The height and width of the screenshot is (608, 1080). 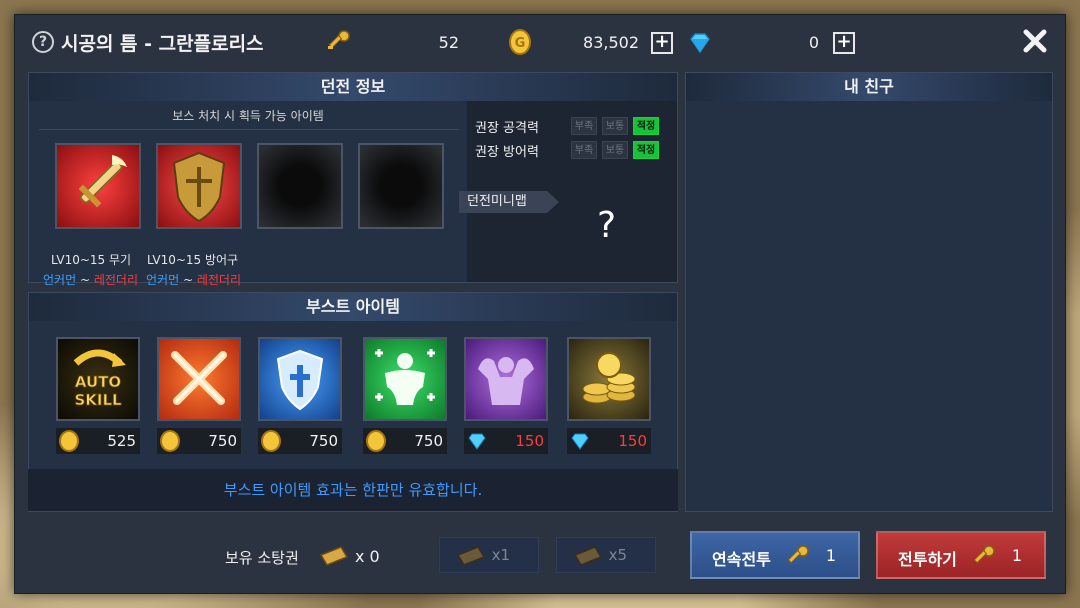 I want to click on drop-caption: 보스 처치 시 획득 가능 아이템, so click(x=248, y=116).